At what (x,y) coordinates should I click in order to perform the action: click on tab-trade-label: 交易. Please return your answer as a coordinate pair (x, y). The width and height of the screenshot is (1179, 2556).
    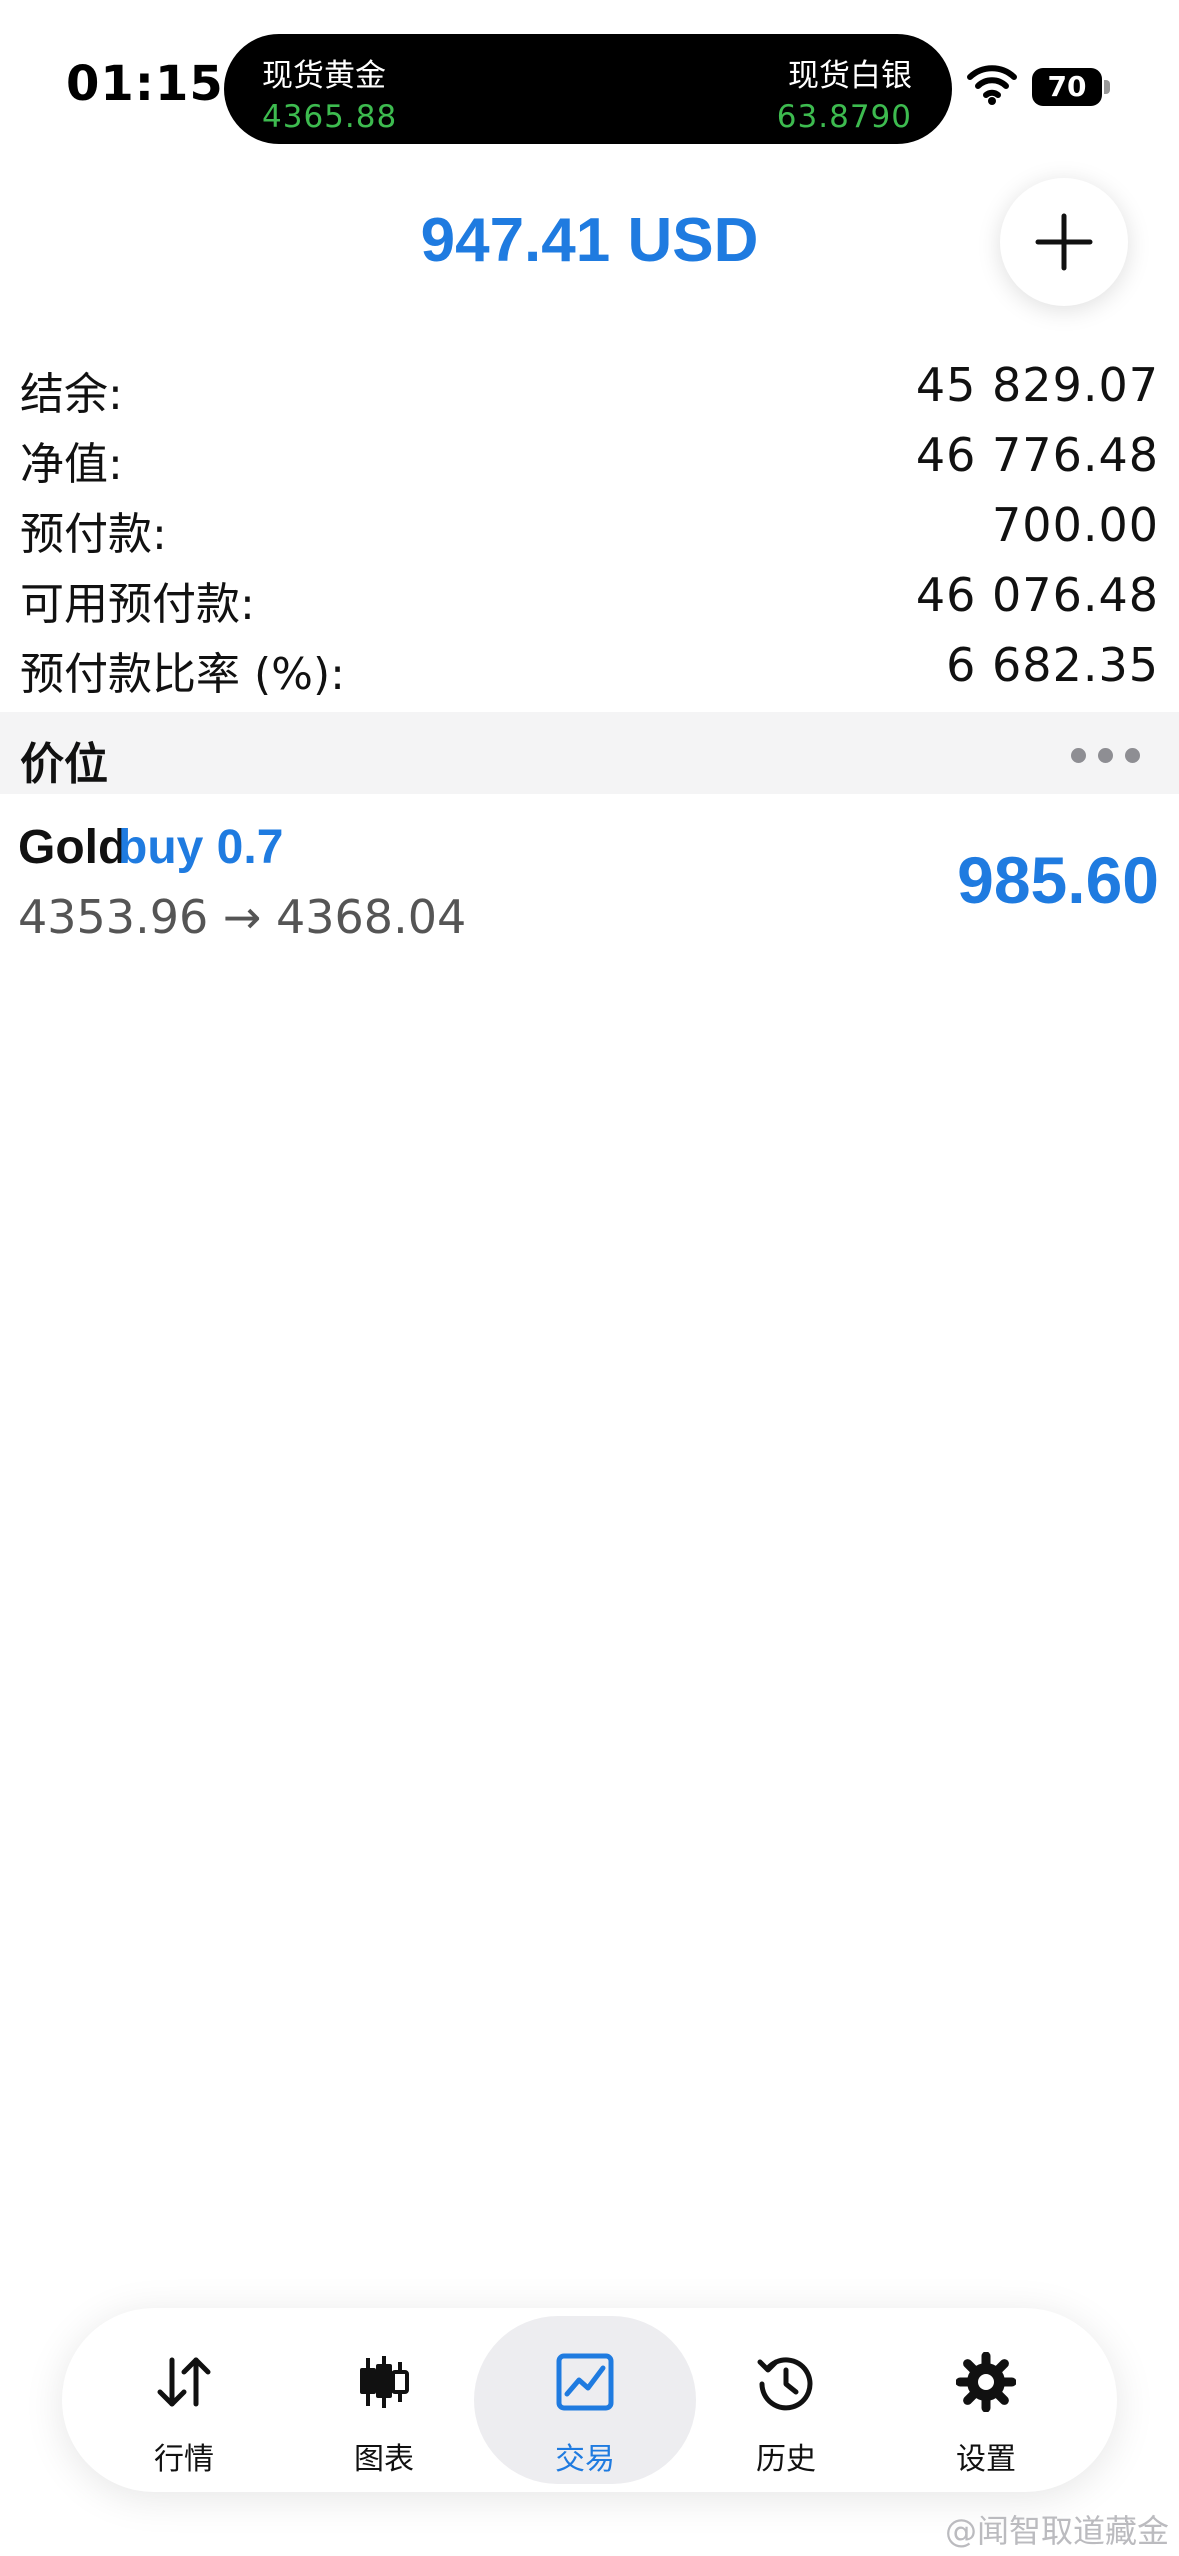
    Looking at the image, I should click on (585, 2459).